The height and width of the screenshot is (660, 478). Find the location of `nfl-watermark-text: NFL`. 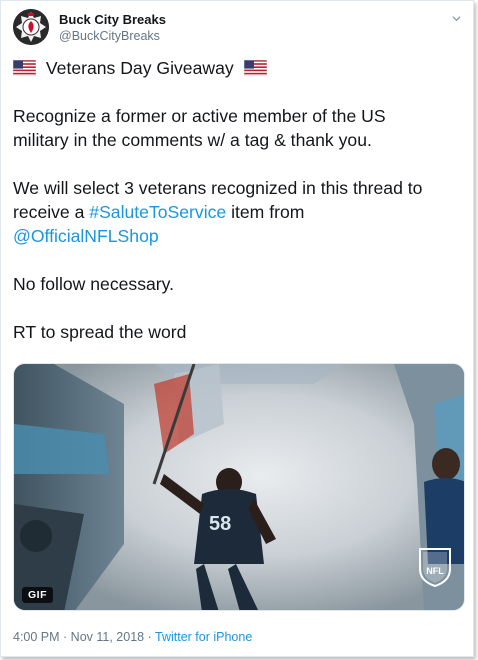

nfl-watermark-text: NFL is located at coordinates (435, 571).